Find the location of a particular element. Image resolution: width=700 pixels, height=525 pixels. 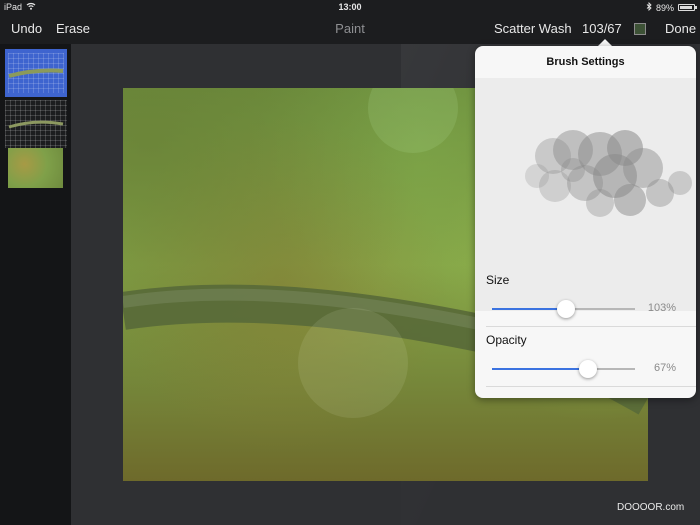

size-slider is located at coordinates (563, 309).